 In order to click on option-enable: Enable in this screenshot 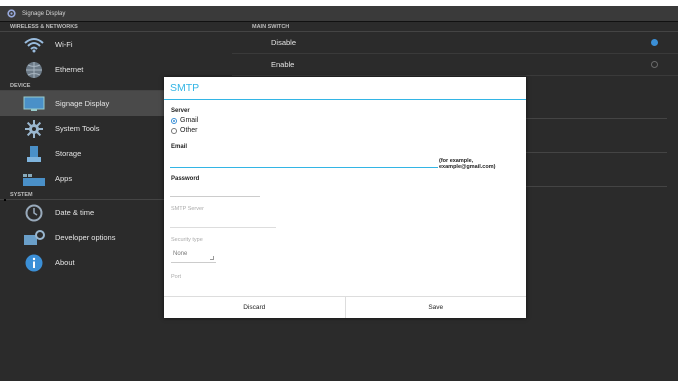, I will do `click(455, 65)`.